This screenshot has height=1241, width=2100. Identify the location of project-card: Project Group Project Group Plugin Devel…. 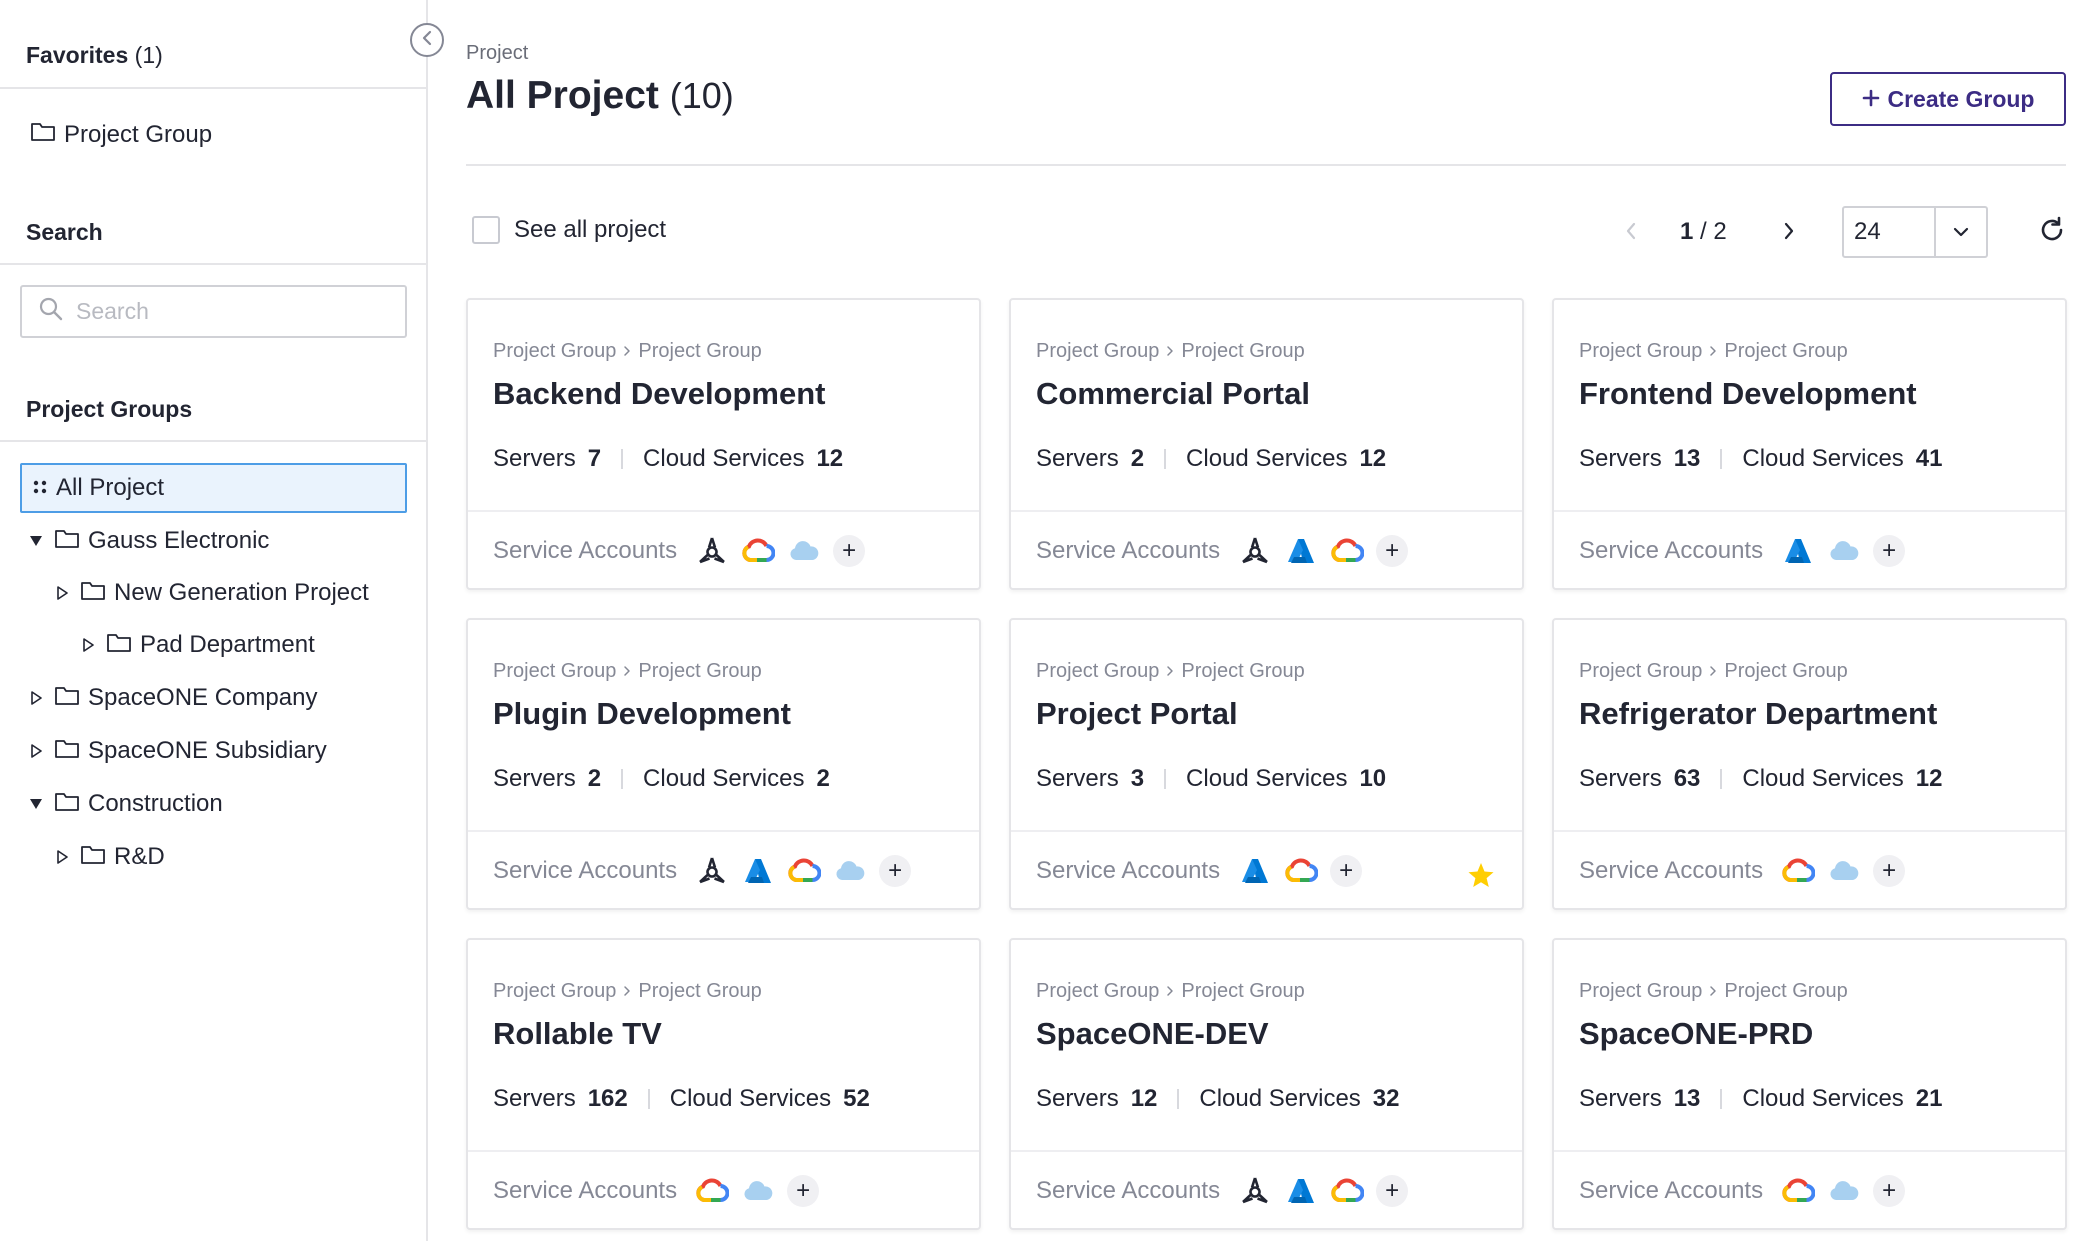
(723, 764).